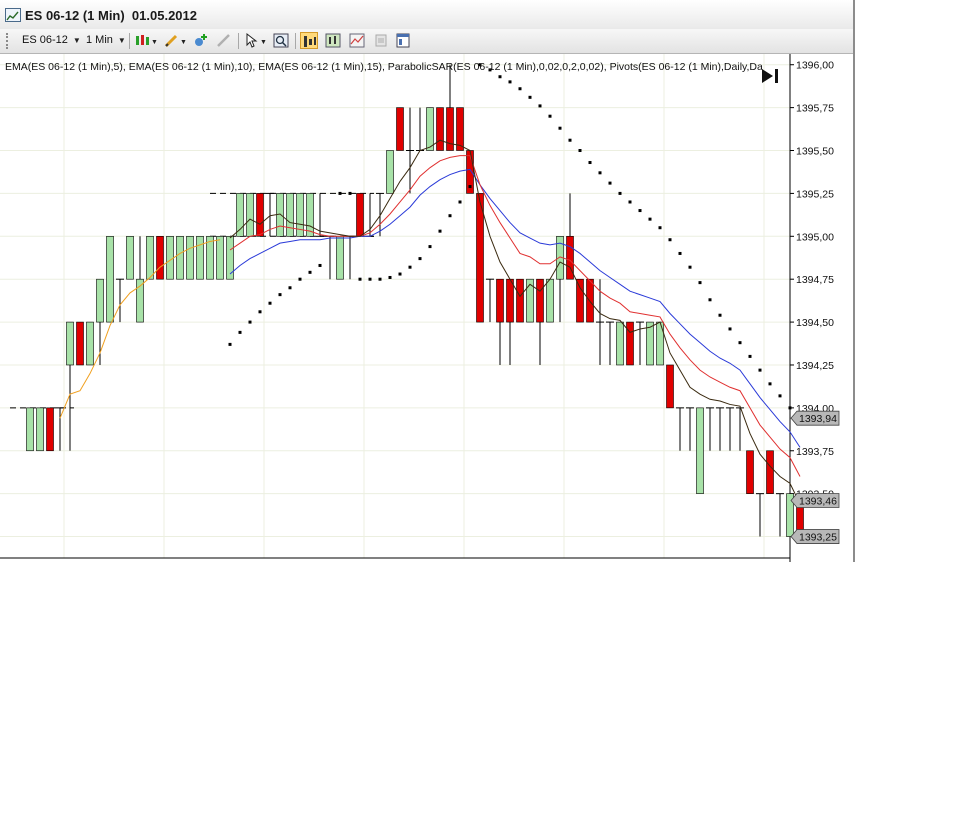  I want to click on interval-value: 1 Min, so click(99, 40).